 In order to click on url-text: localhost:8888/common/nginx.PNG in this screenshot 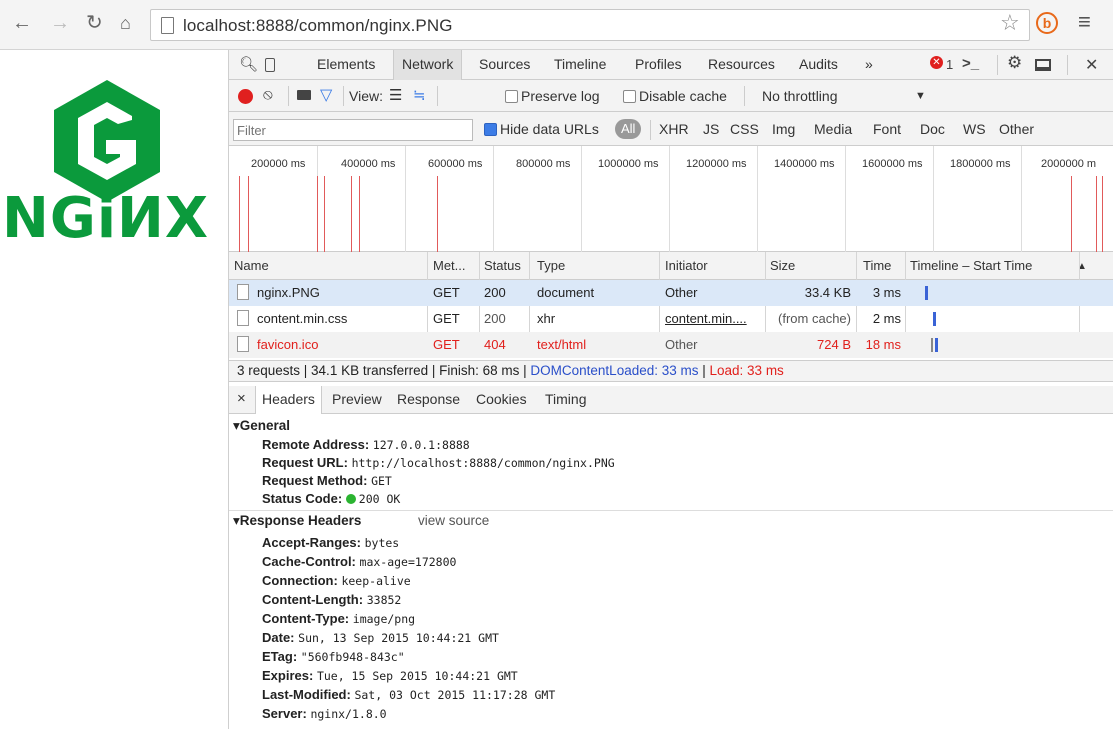, I will do `click(318, 26)`.